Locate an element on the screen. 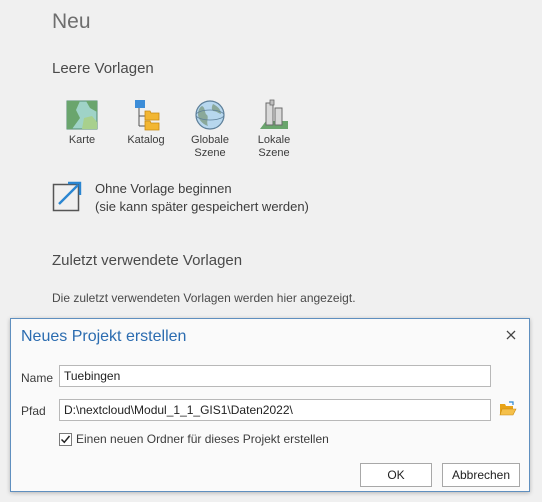 The image size is (542, 502). page-title: Neu is located at coordinates (71, 21).